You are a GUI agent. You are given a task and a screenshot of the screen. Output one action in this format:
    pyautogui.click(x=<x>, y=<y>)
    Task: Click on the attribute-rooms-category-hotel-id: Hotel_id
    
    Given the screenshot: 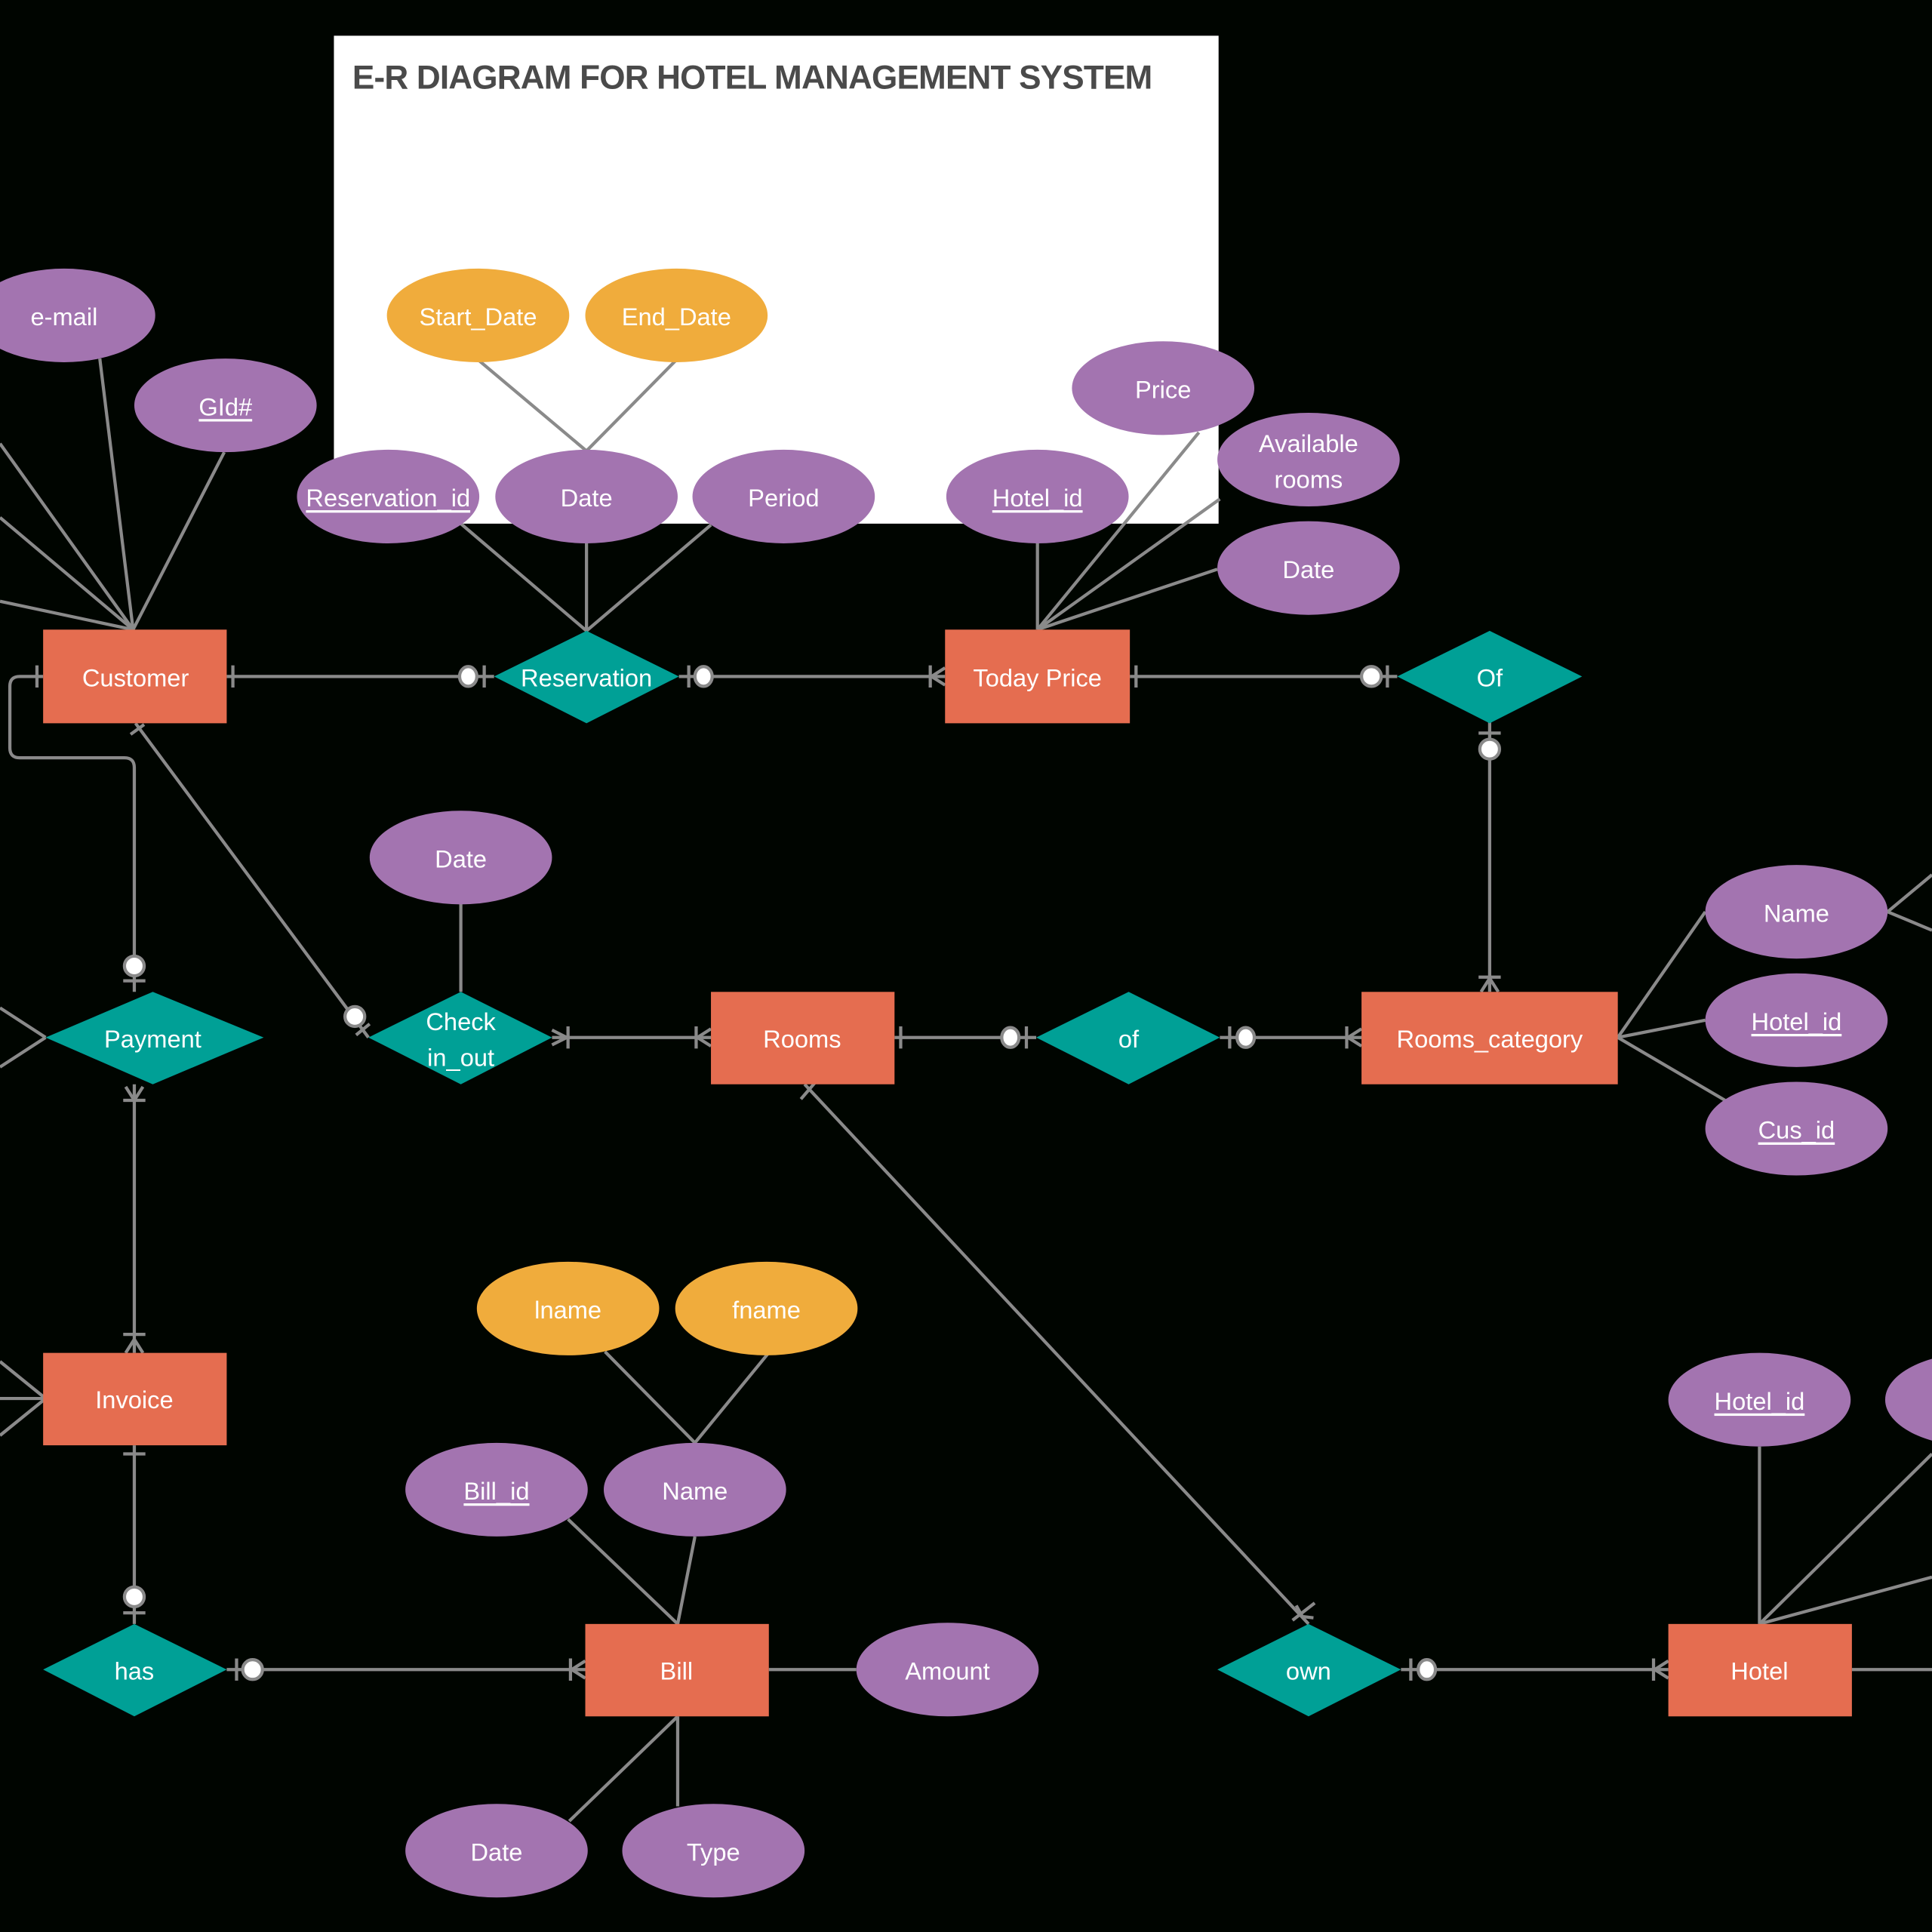 What is the action you would take?
    pyautogui.click(x=1796, y=1020)
    